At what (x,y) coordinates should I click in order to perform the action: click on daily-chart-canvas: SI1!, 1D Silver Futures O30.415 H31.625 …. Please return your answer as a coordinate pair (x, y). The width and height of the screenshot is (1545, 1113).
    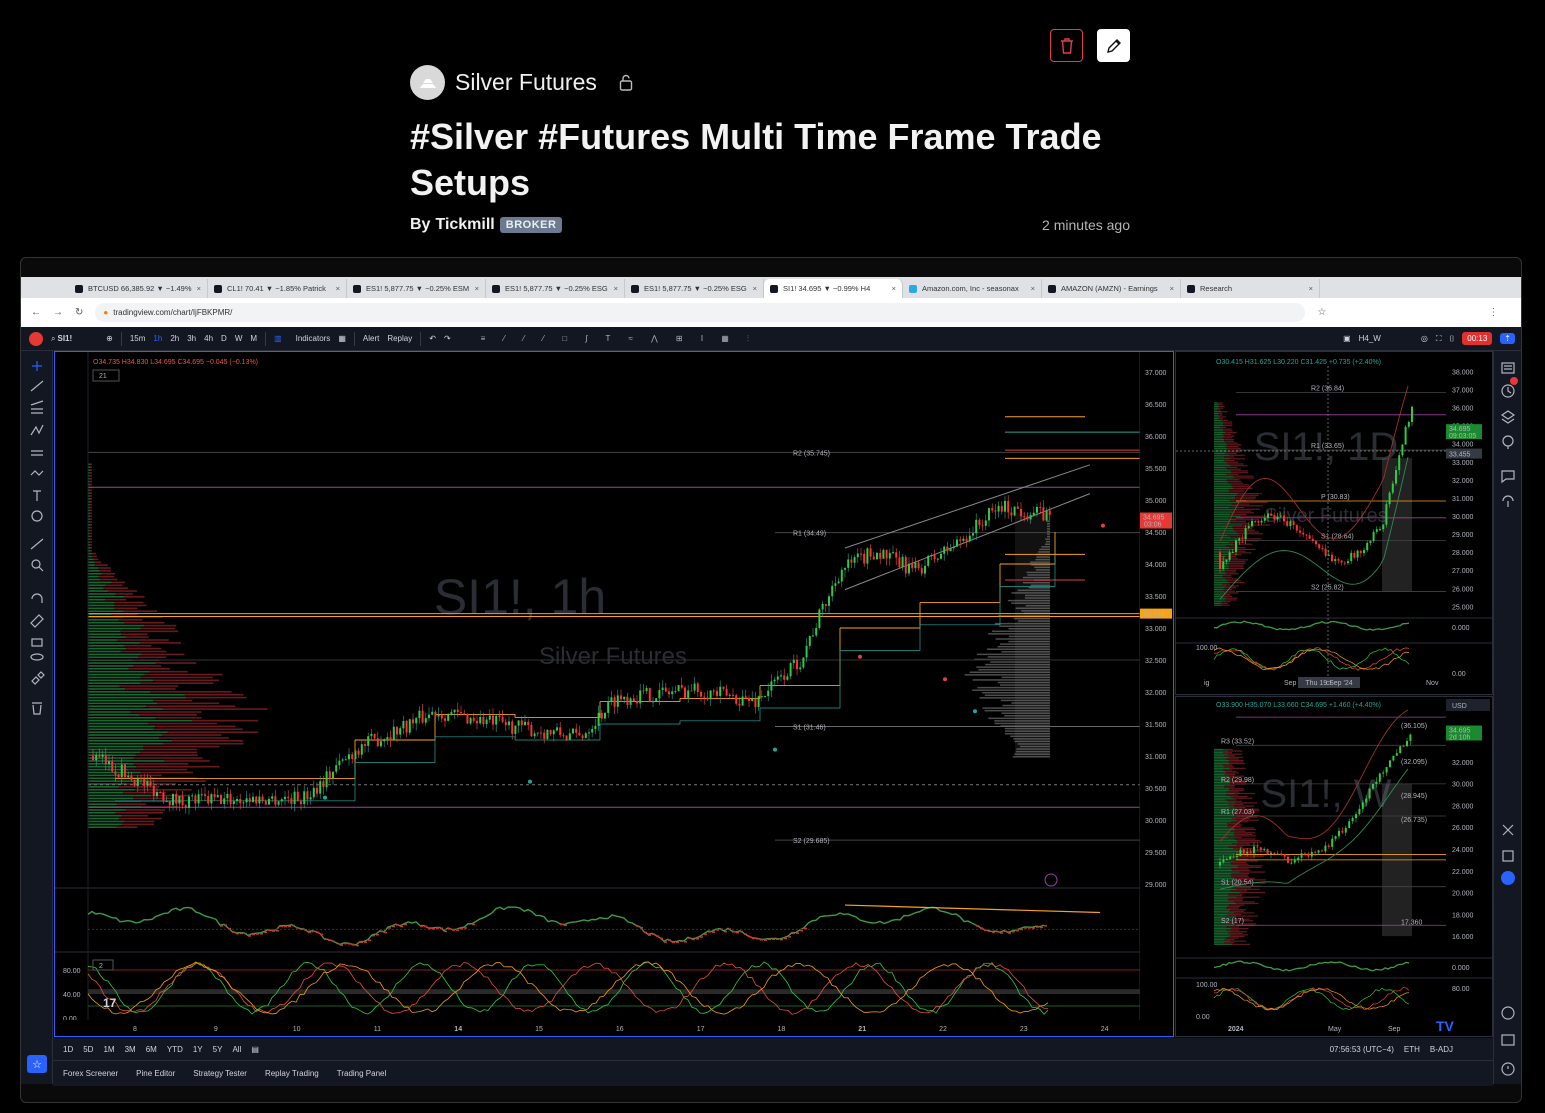
    Looking at the image, I should click on (1334, 523).